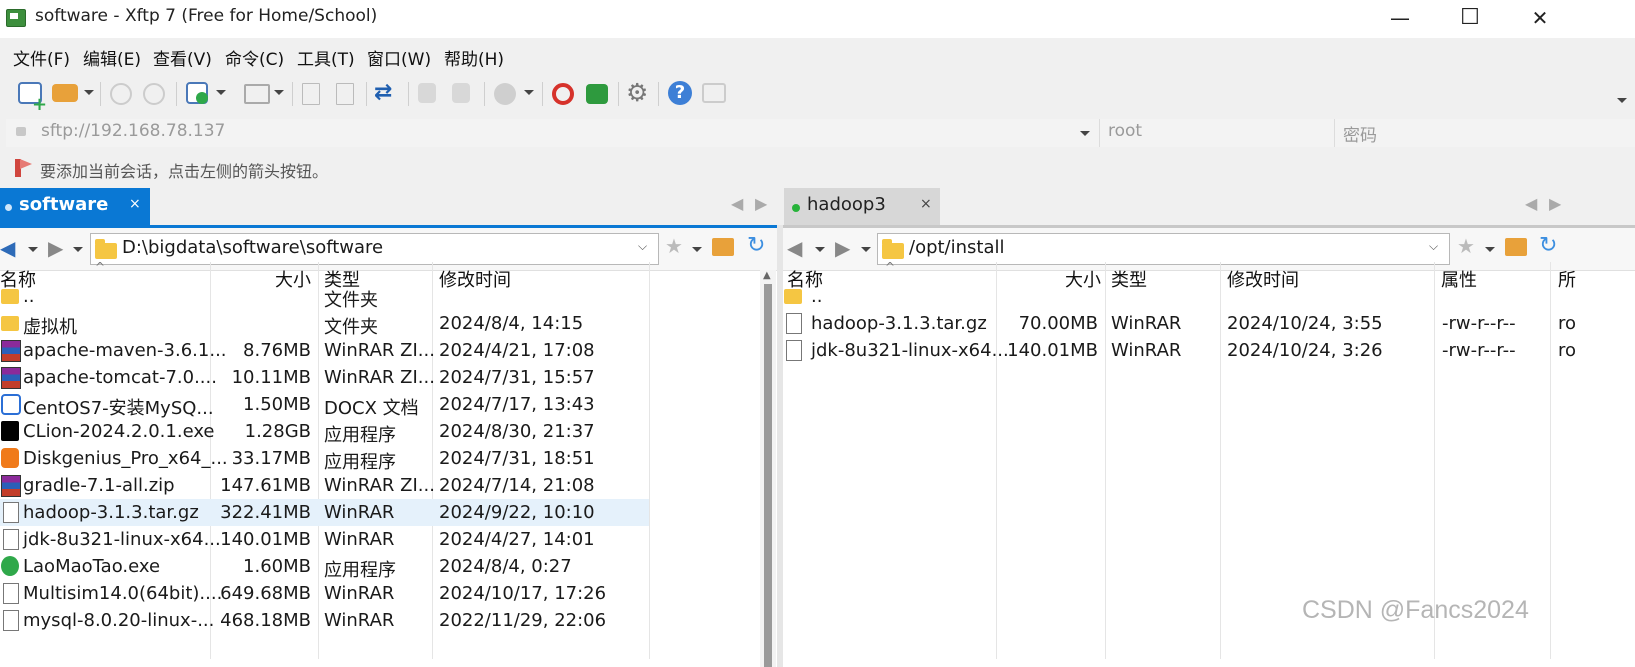 Image resolution: width=1635 pixels, height=667 pixels. Describe the element at coordinates (359, 620) in the screenshot. I see `cell-type: WinRAR` at that location.